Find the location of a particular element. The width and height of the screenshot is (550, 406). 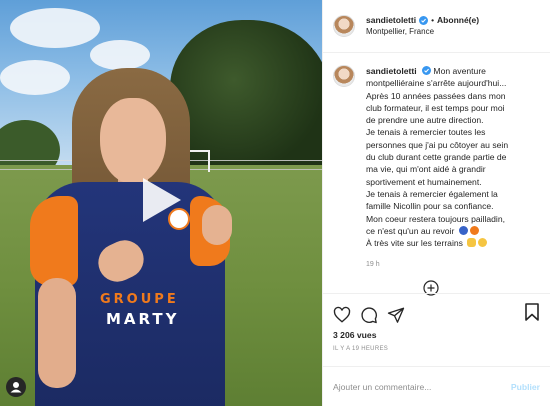

fingers-crossed-icon is located at coordinates (472, 243).